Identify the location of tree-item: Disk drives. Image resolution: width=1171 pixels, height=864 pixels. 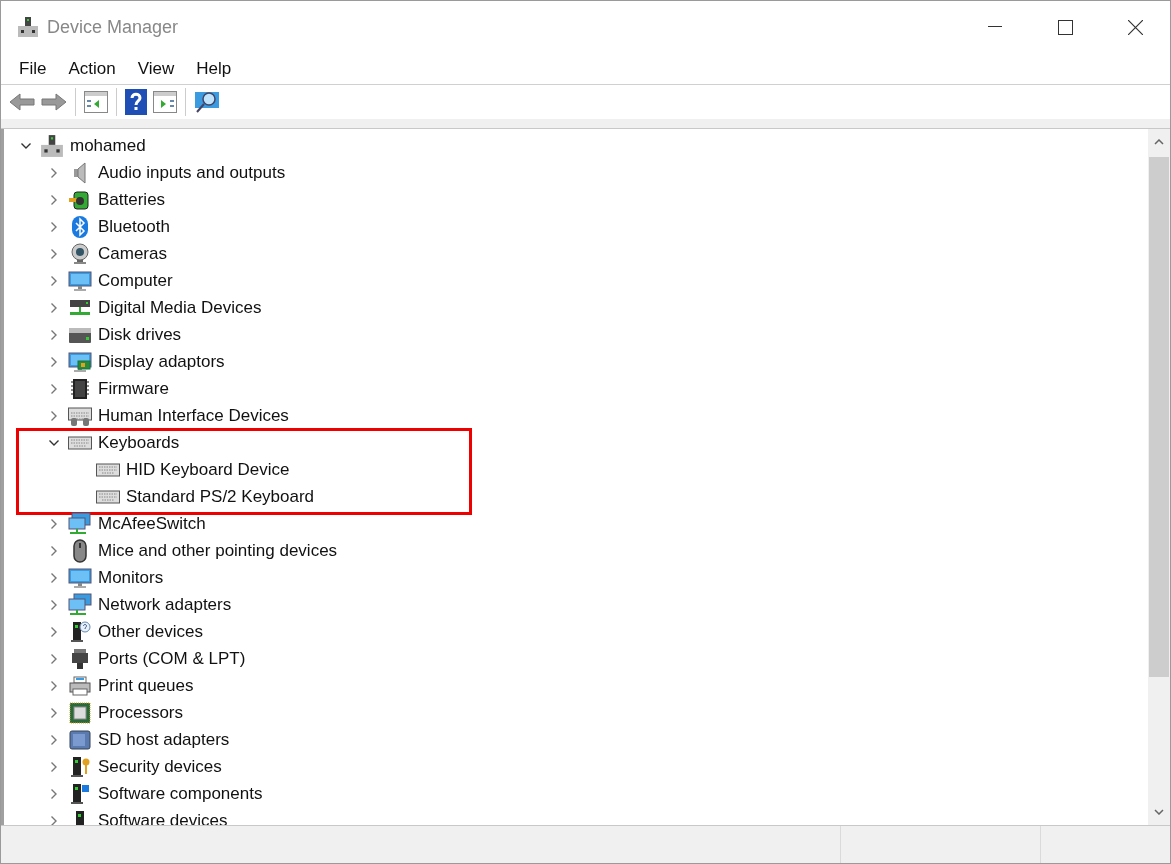
(140, 334).